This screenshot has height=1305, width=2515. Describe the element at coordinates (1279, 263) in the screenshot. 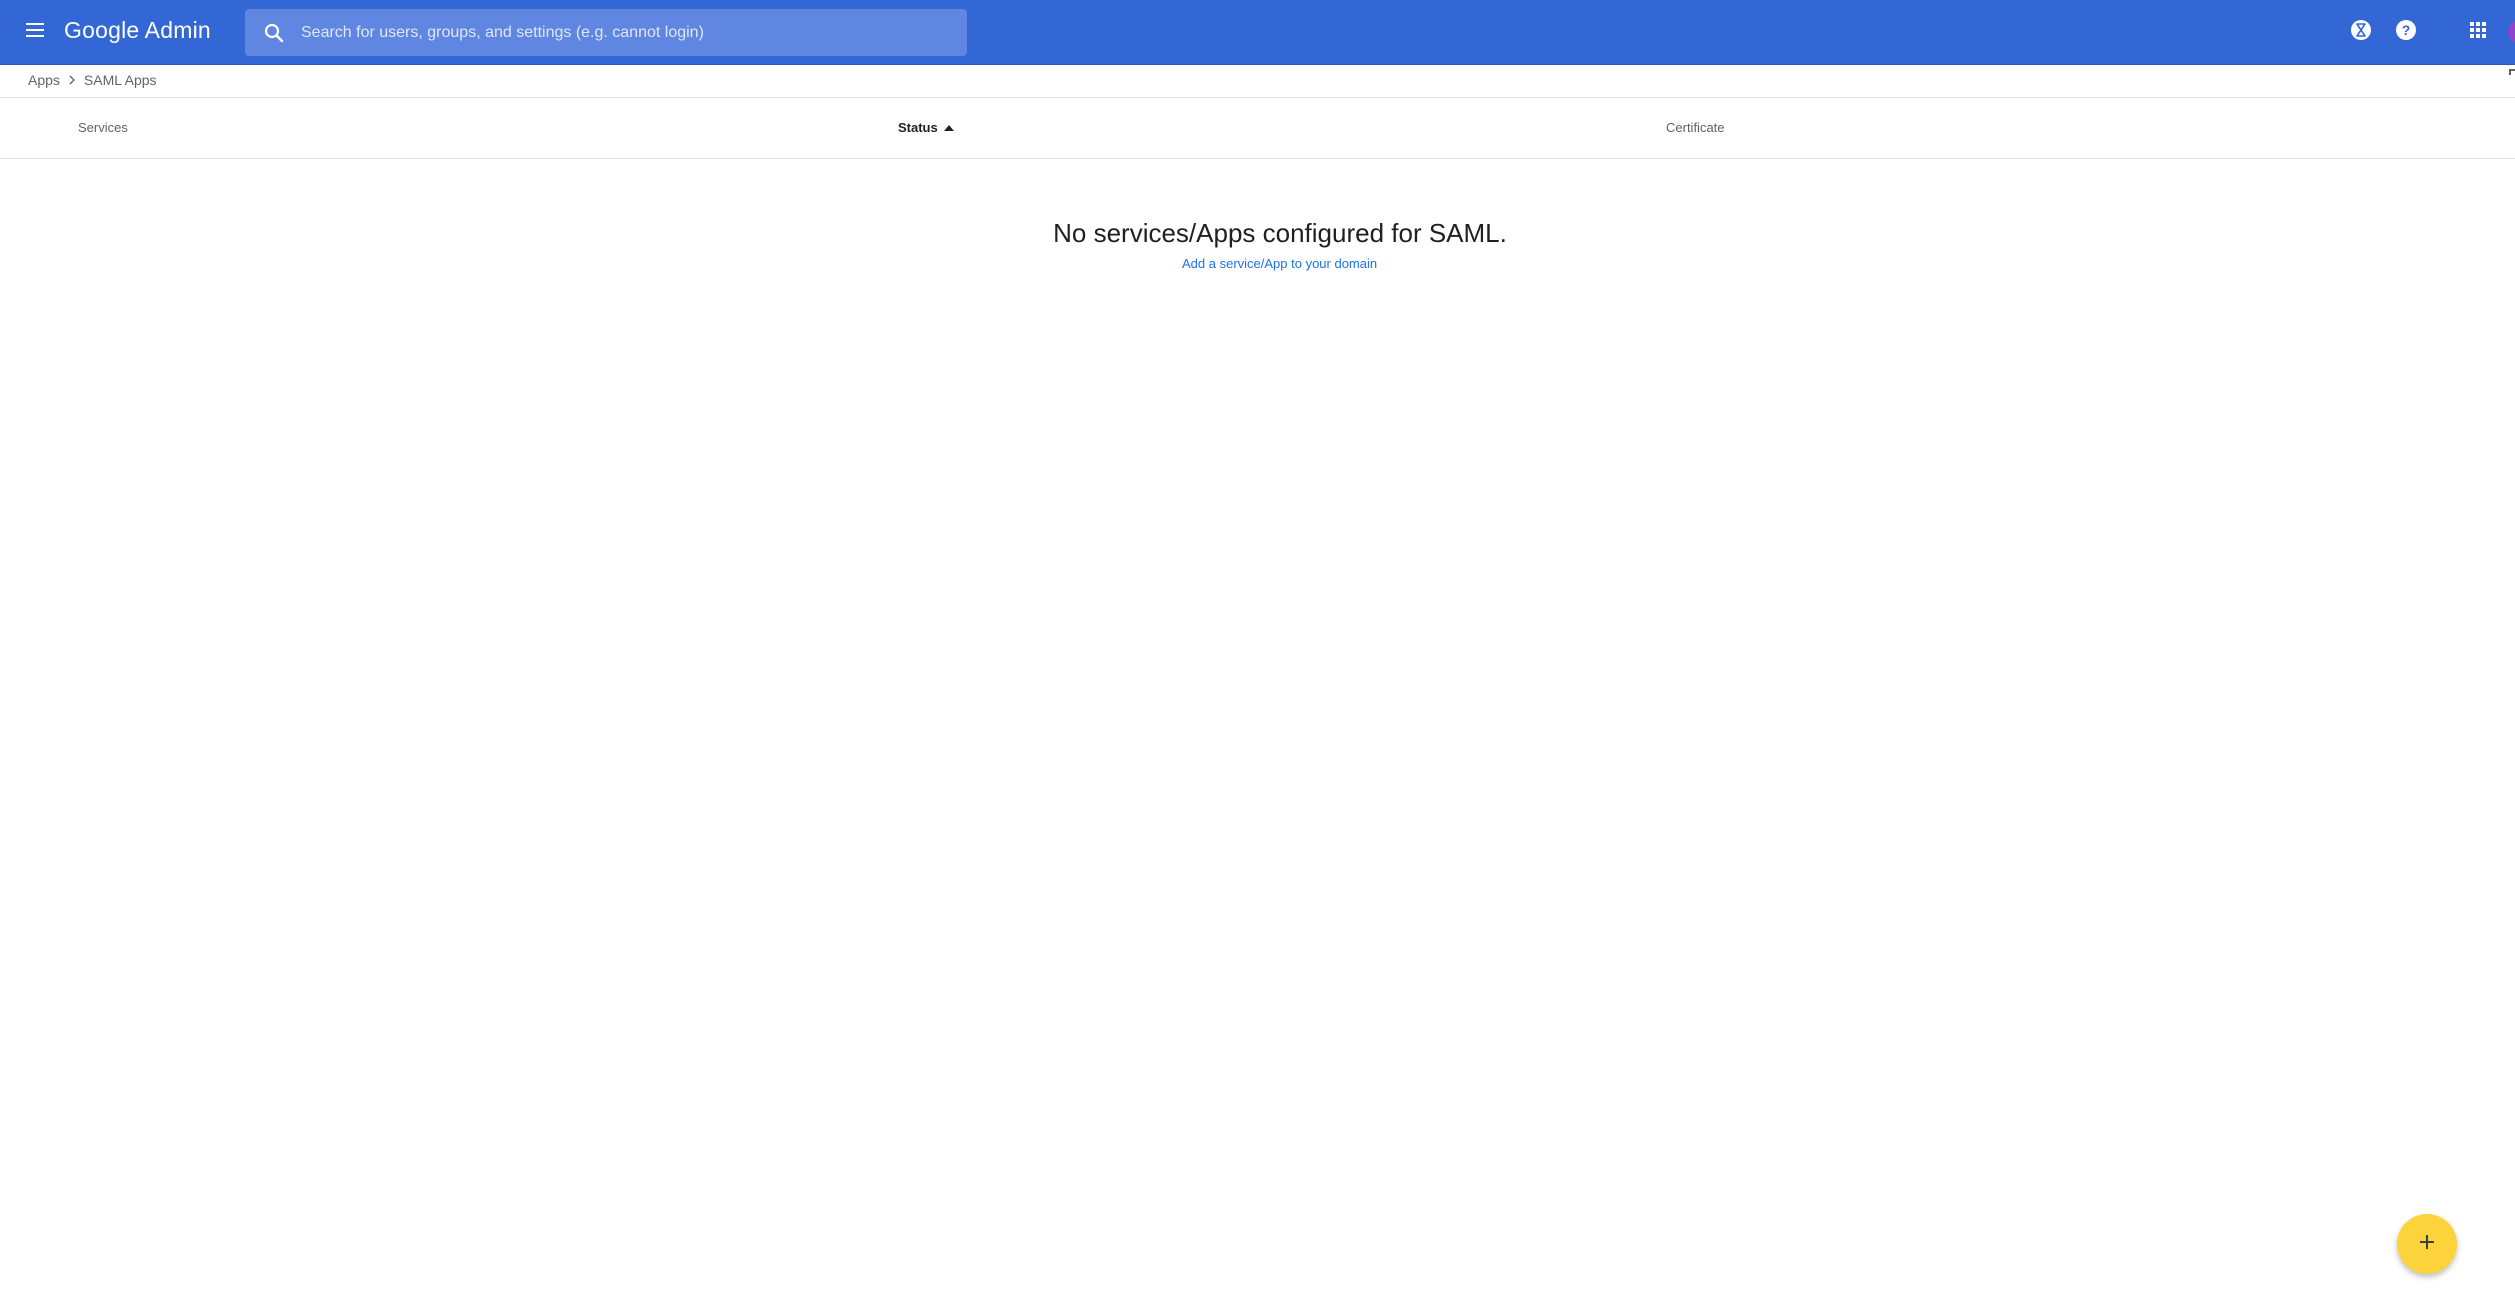

I see `add-service-link: Add a service/App to your domain` at that location.